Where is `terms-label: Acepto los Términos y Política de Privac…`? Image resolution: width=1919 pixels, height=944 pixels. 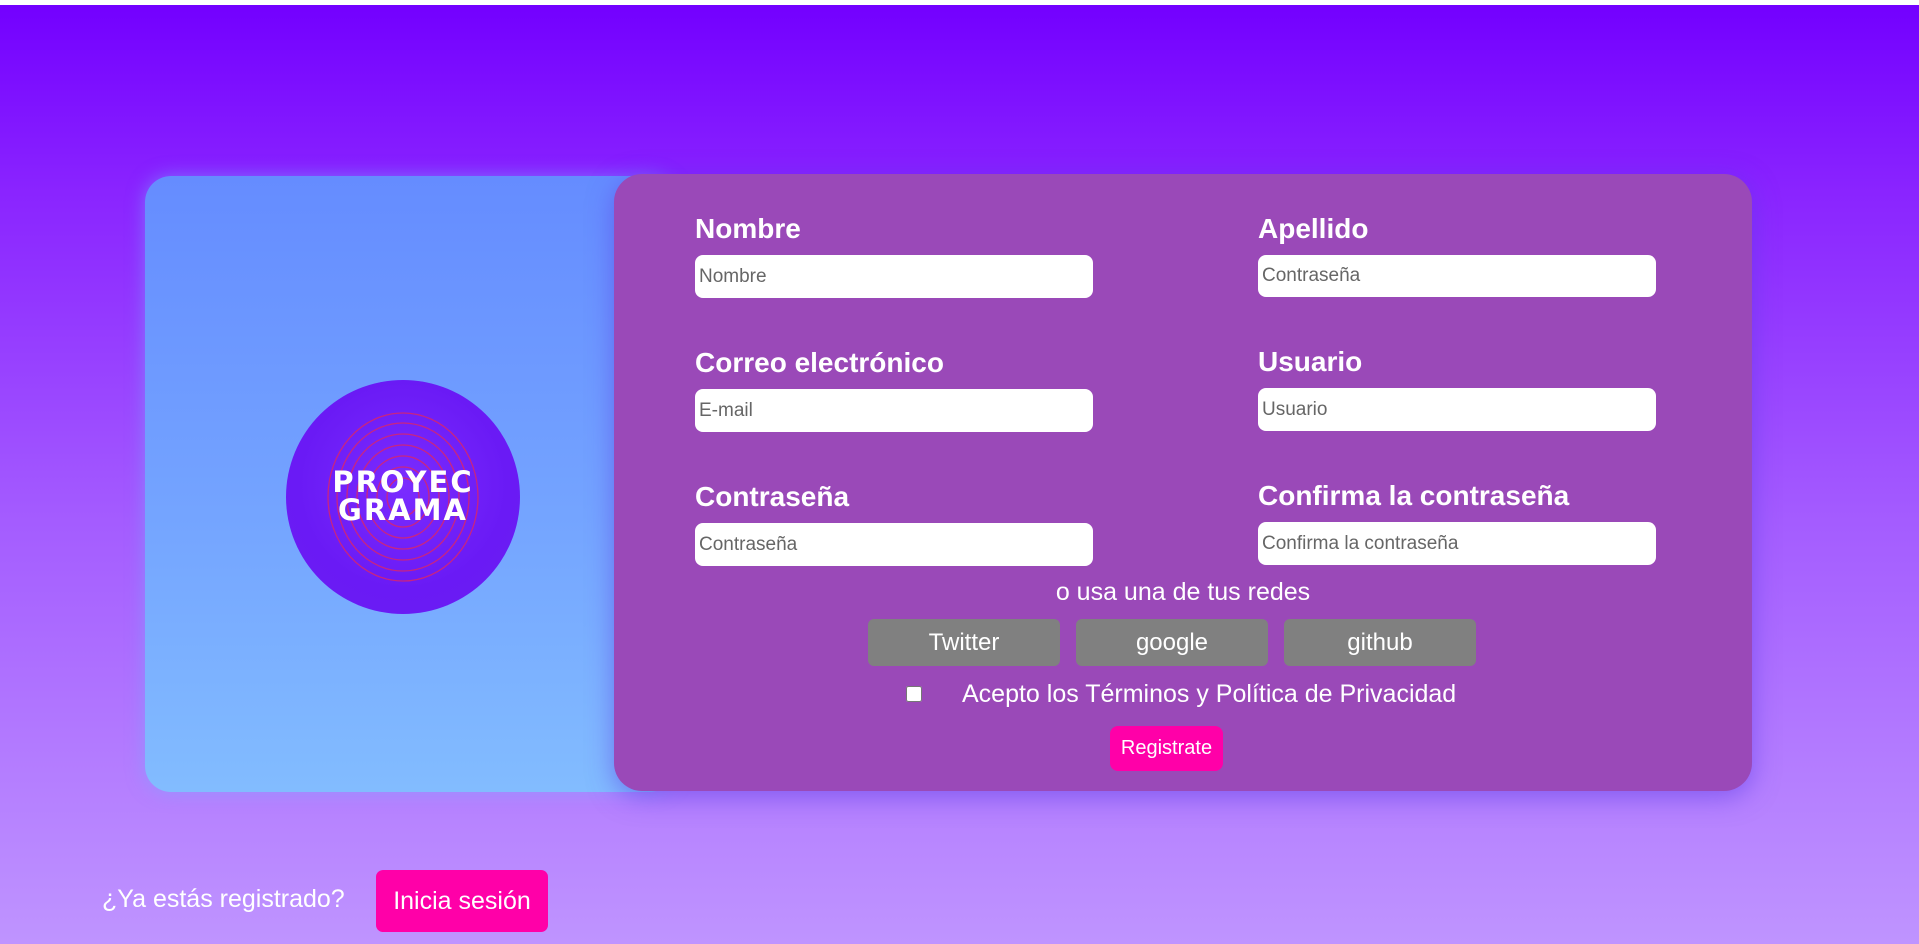 terms-label: Acepto los Términos y Política de Privac… is located at coordinates (1209, 693).